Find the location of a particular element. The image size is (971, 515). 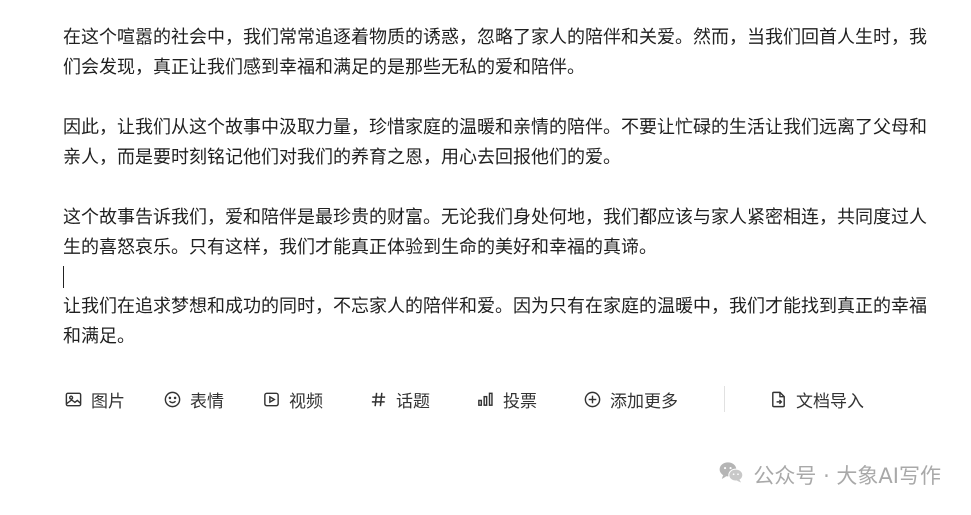

document-import-button: 文档导入 is located at coordinates (816, 399).